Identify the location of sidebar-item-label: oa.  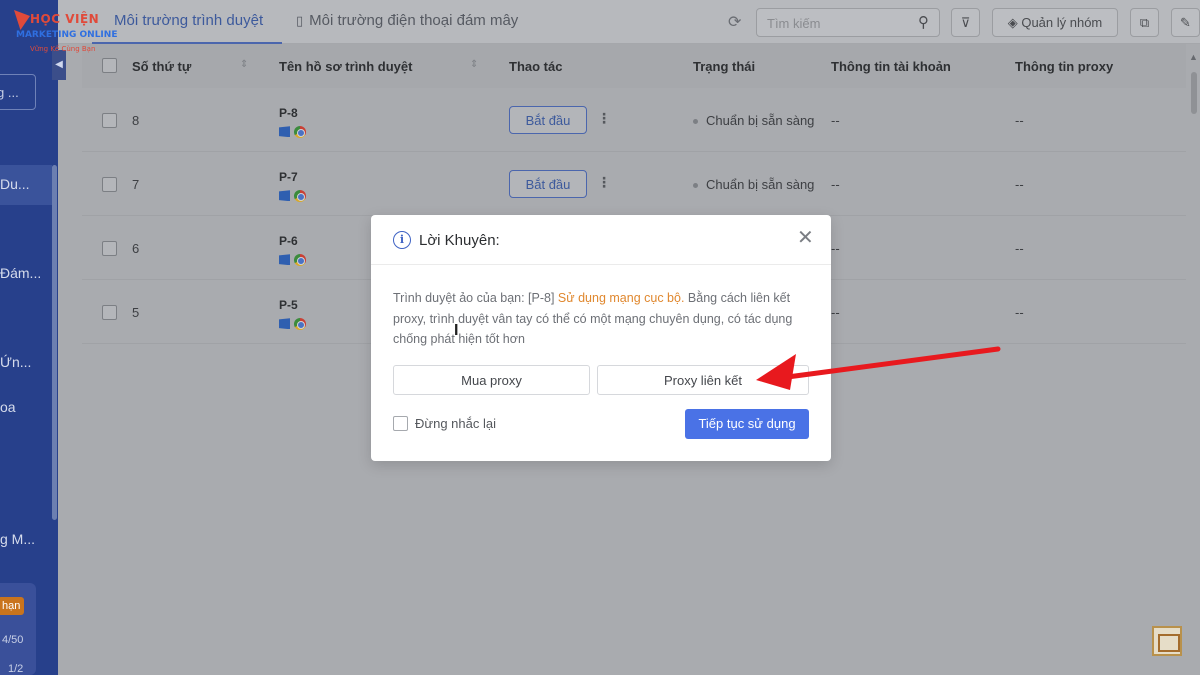
(8, 407).